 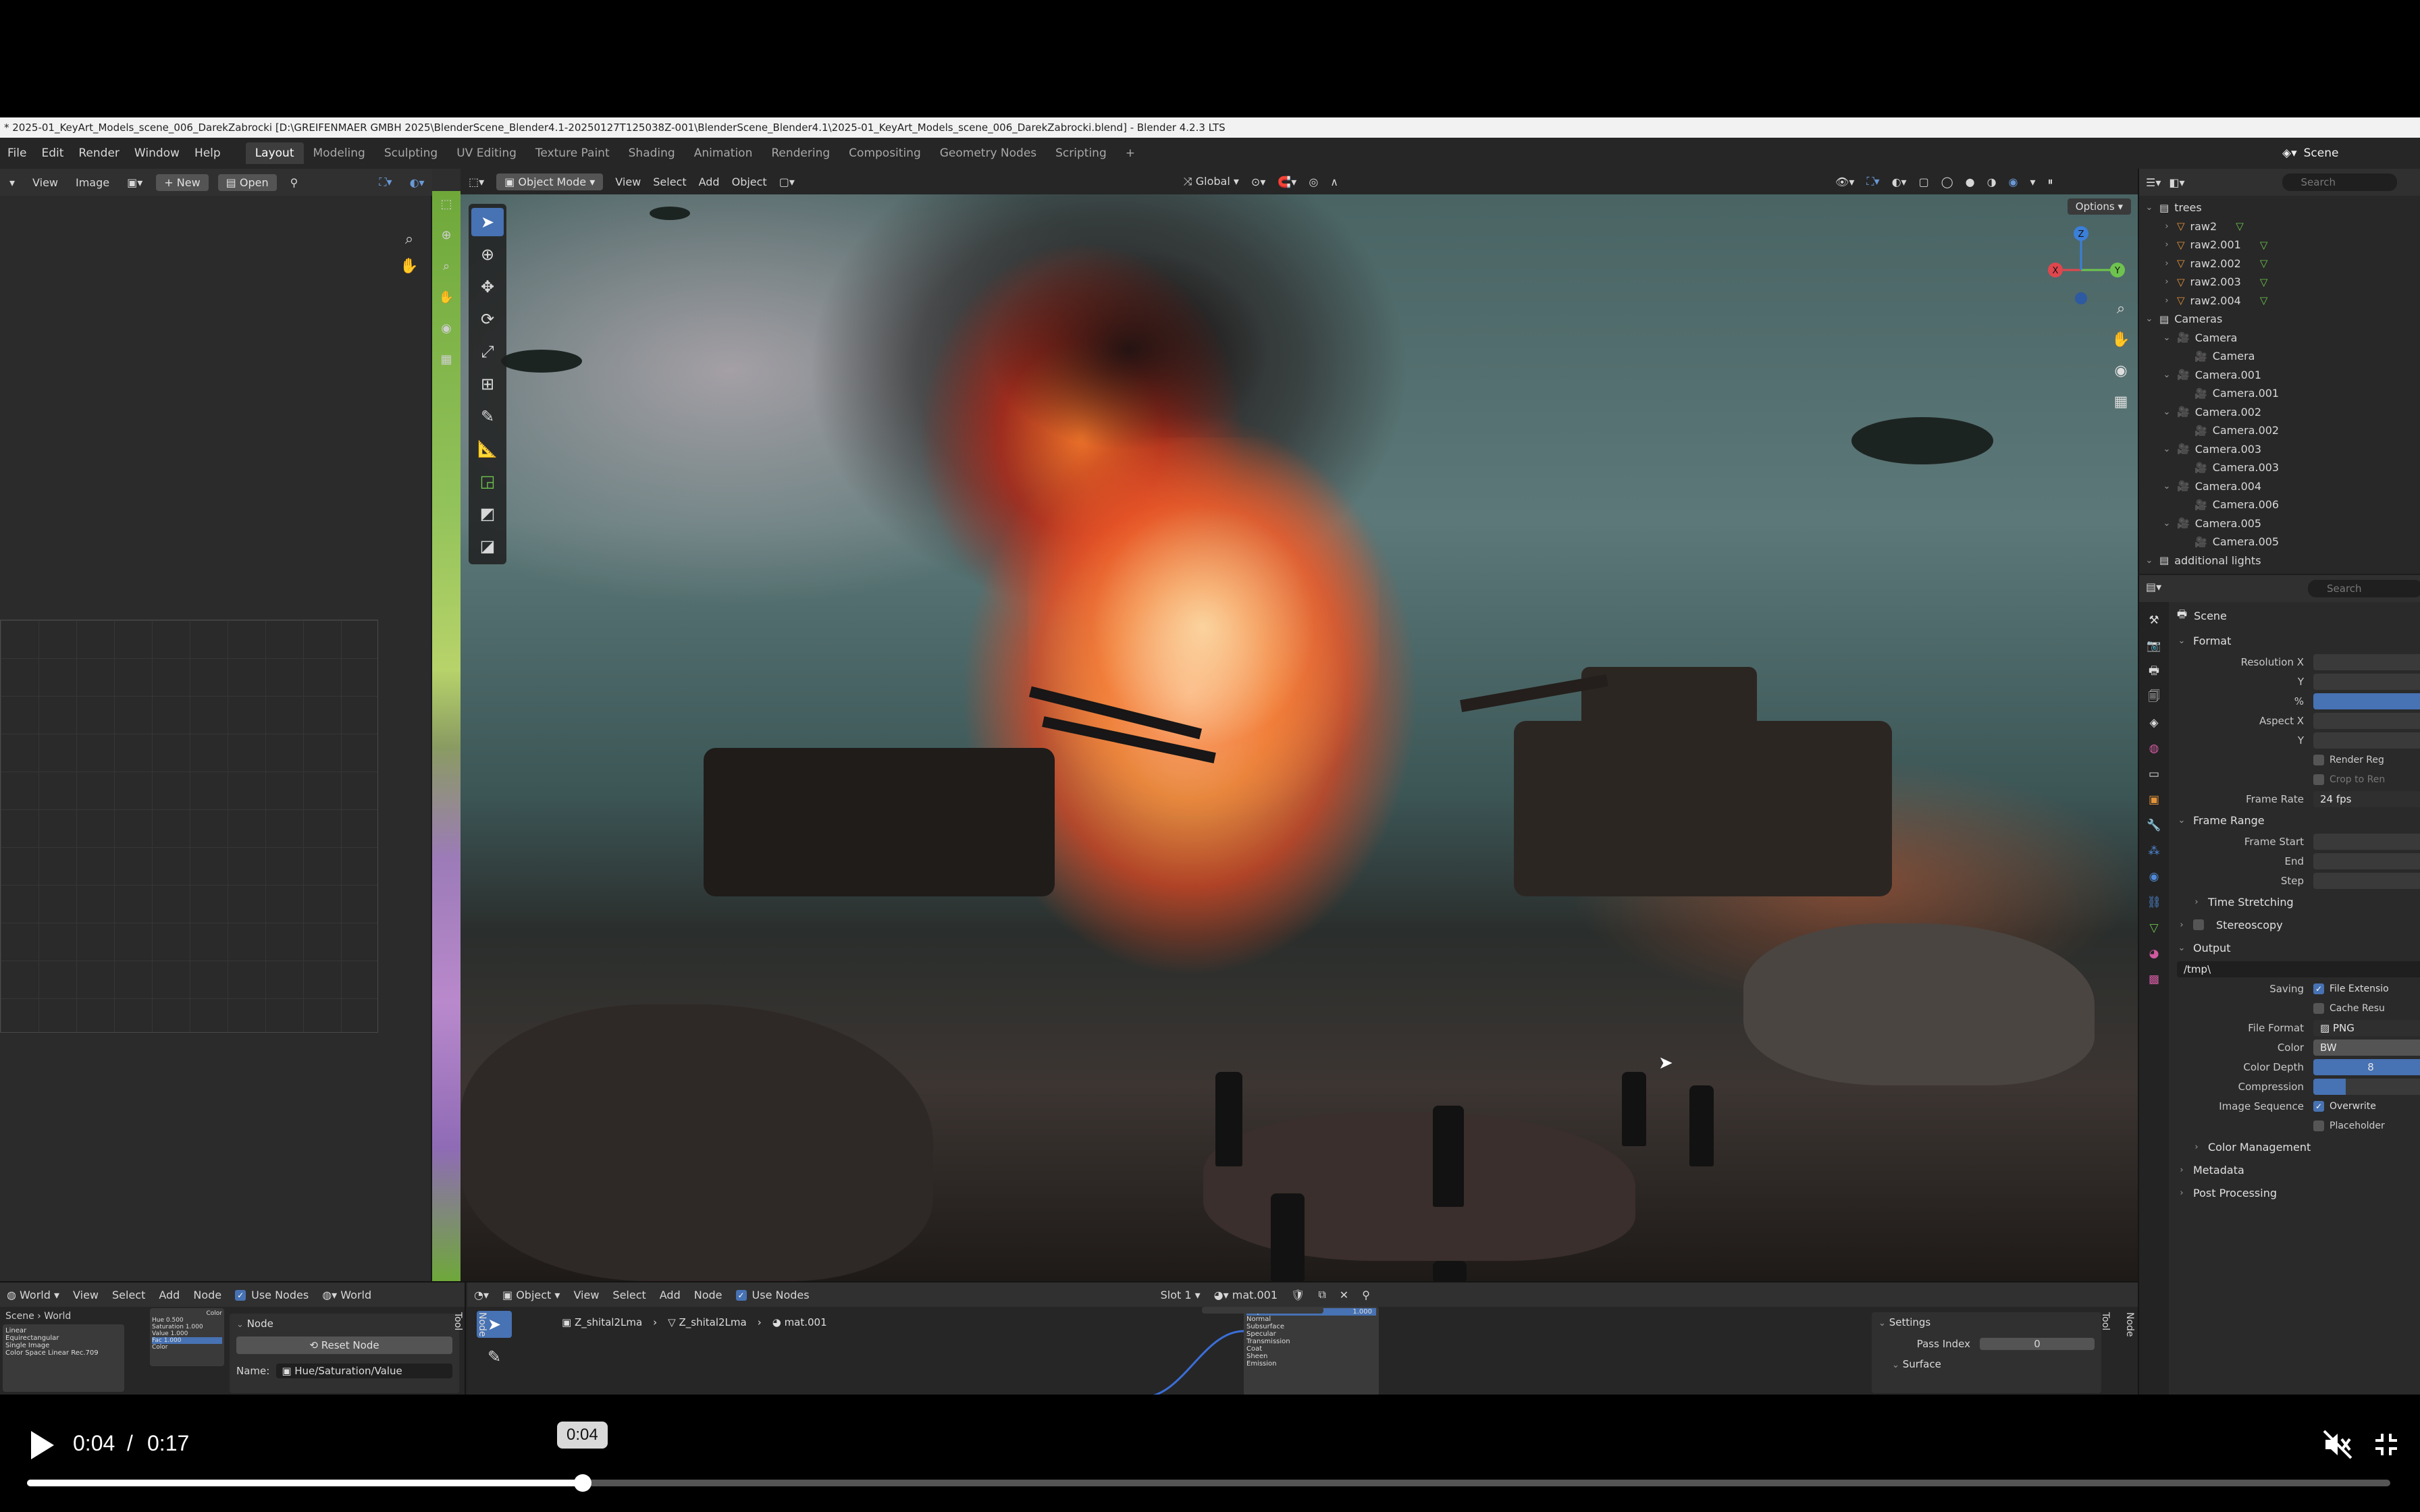 I want to click on shading-wireframe-icon: ◯, so click(x=1947, y=182).